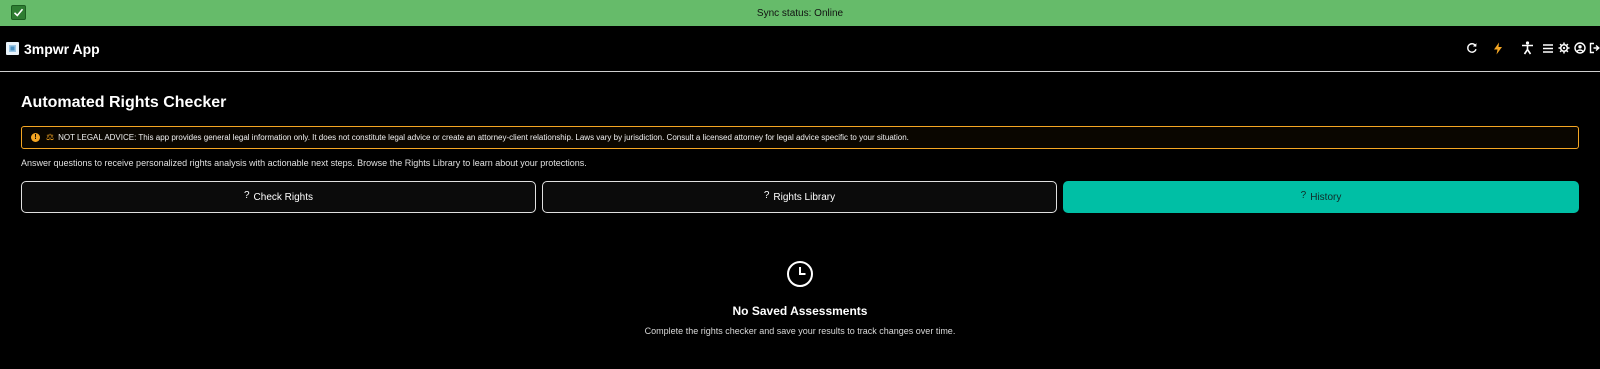 The width and height of the screenshot is (1600, 369). I want to click on scales-icon: ⚖, so click(50, 137).